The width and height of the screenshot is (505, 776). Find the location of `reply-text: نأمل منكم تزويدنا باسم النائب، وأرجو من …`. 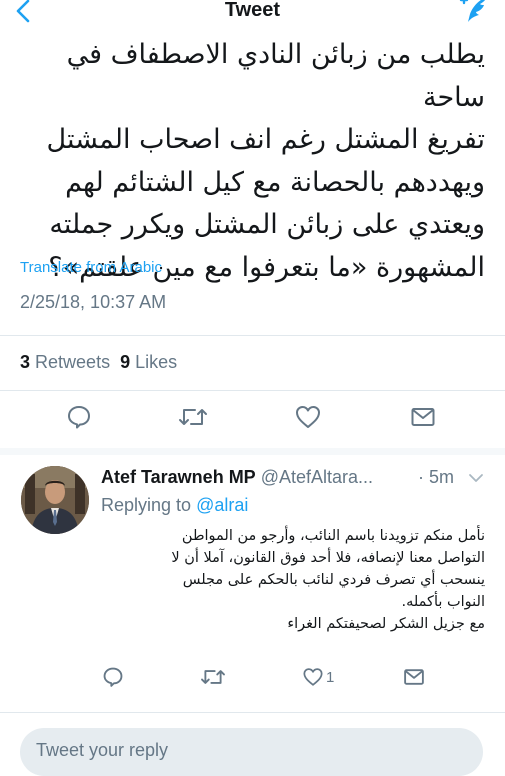

reply-text: نأمل منكم تزويدنا باسم النائب، وأرجو من … is located at coordinates (293, 580).